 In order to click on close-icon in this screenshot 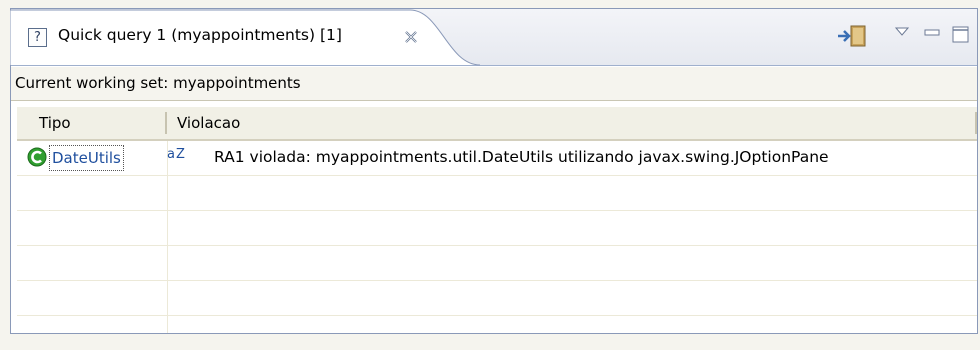, I will do `click(411, 37)`.